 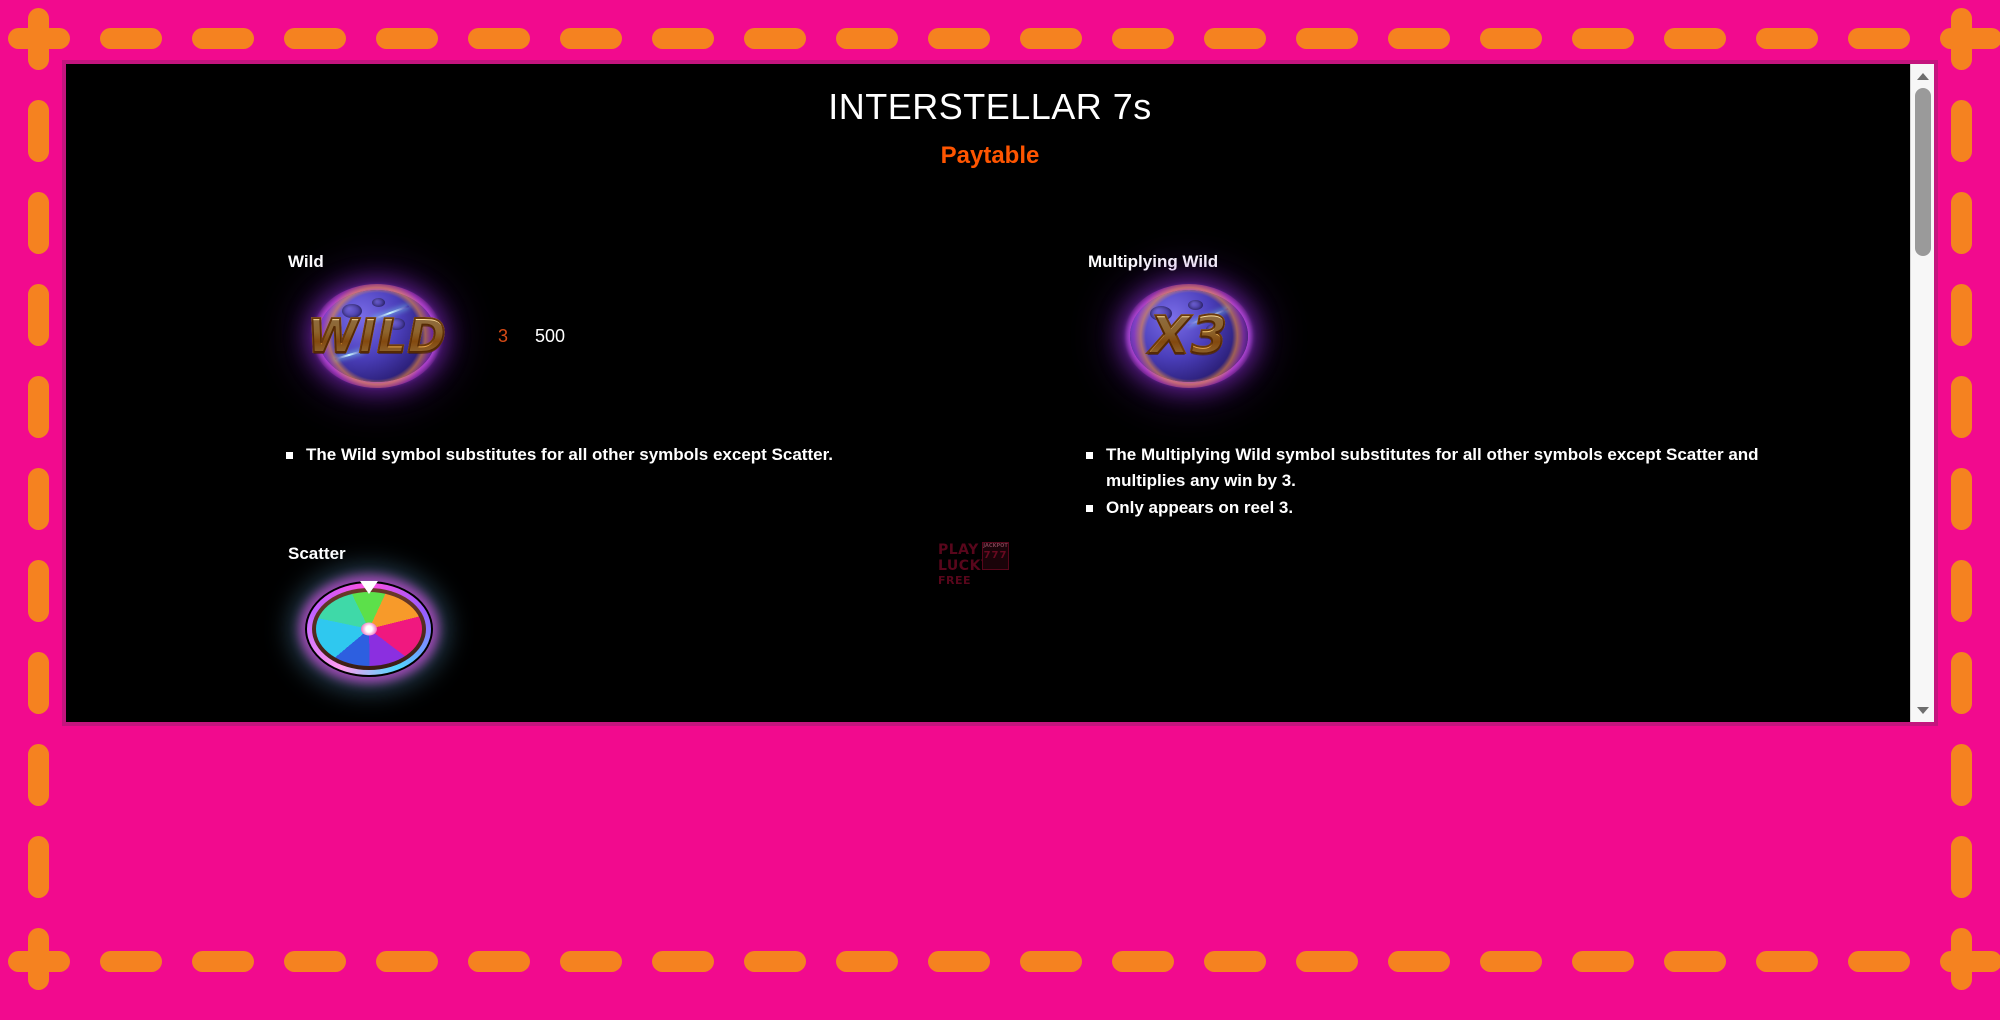 I want to click on watermark-free: FREE, so click(x=999, y=580).